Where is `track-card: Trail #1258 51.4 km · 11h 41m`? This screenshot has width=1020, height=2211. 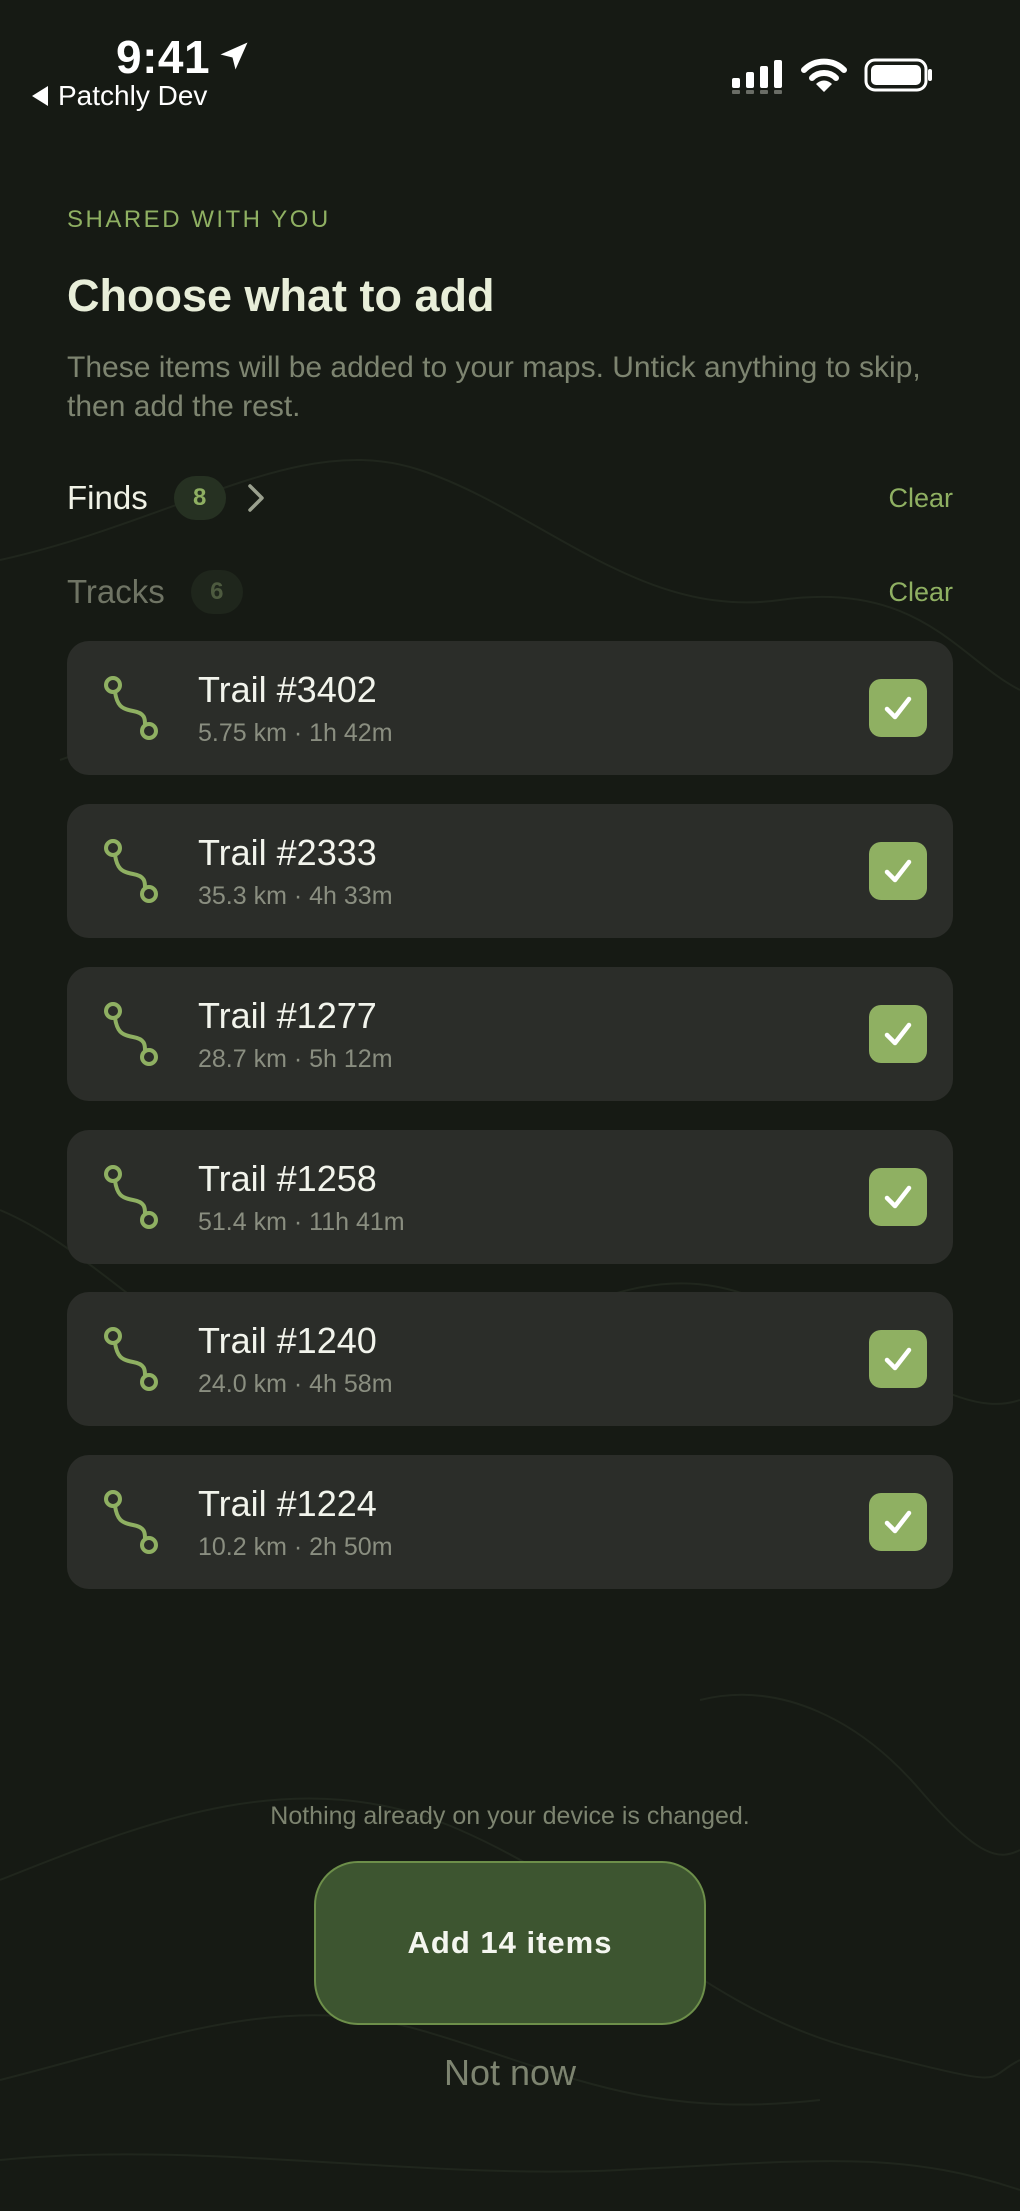
track-card: Trail #1258 51.4 km · 11h 41m is located at coordinates (510, 1197).